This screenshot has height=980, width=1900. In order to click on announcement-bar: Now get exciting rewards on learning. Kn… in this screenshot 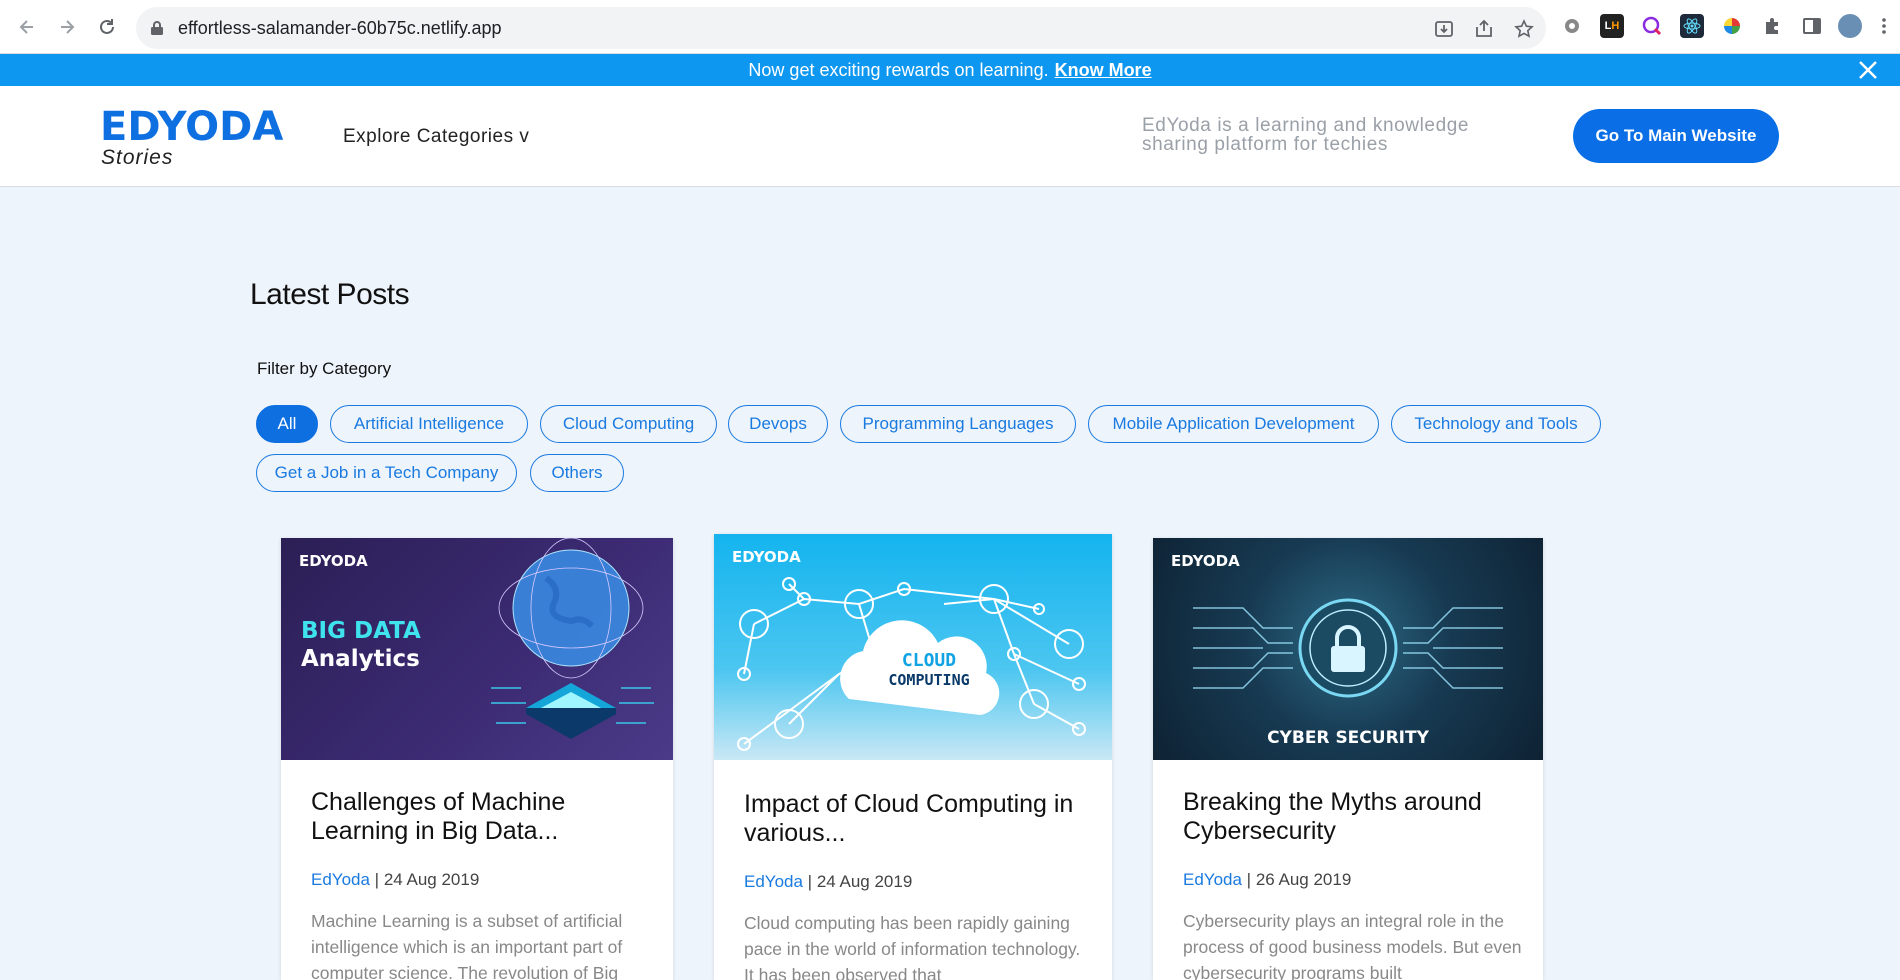, I will do `click(950, 70)`.